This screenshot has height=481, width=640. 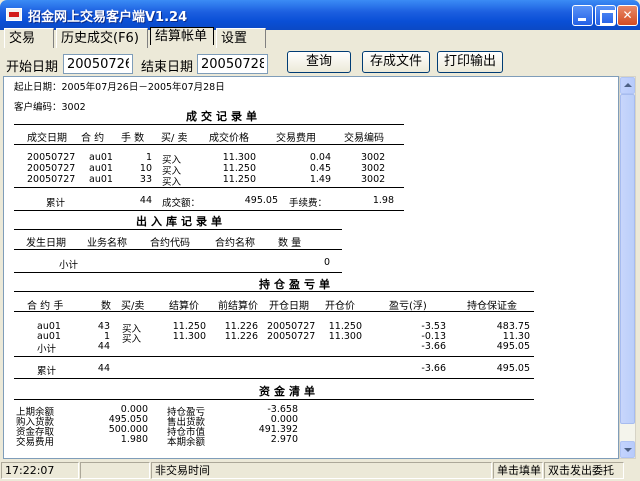 I want to click on trades-title: 成交记录单, so click(x=223, y=116).